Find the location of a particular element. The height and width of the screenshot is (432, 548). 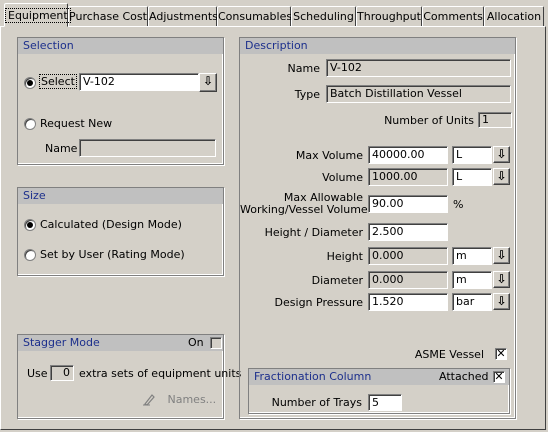

selection-header: Selection is located at coordinates (120, 46).